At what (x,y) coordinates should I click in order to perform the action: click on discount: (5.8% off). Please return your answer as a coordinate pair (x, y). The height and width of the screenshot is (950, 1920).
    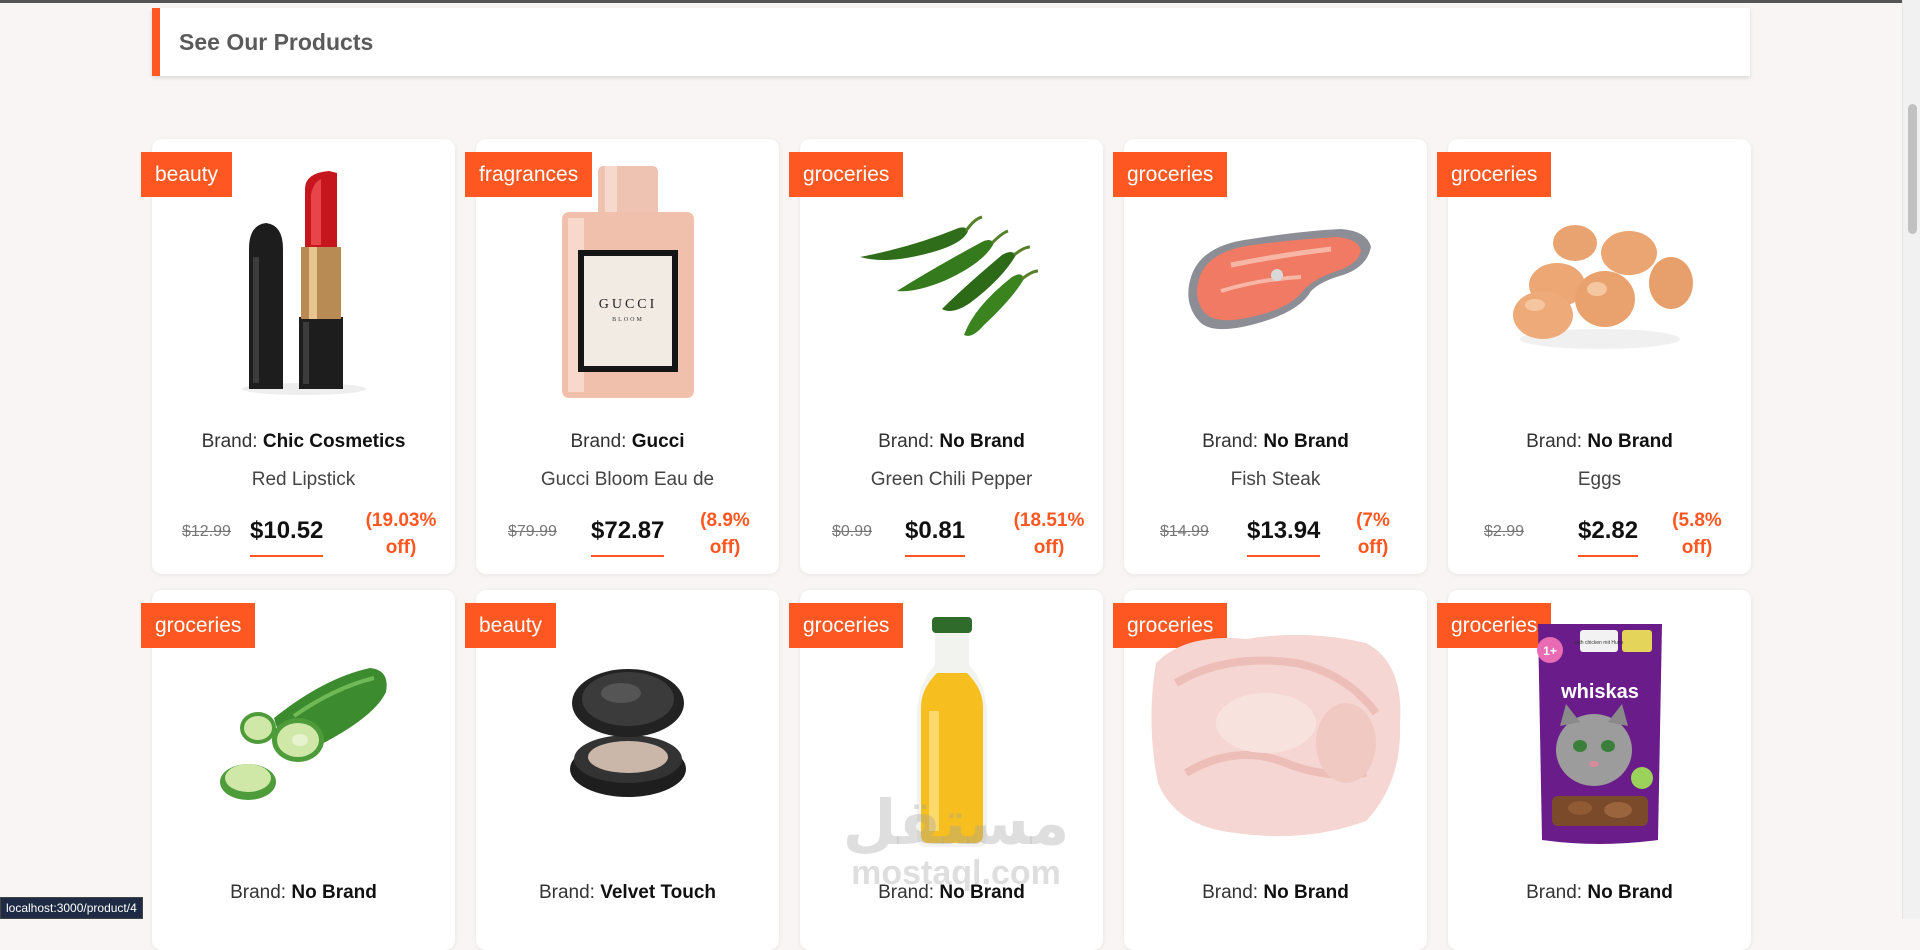
    Looking at the image, I should click on (1697, 534).